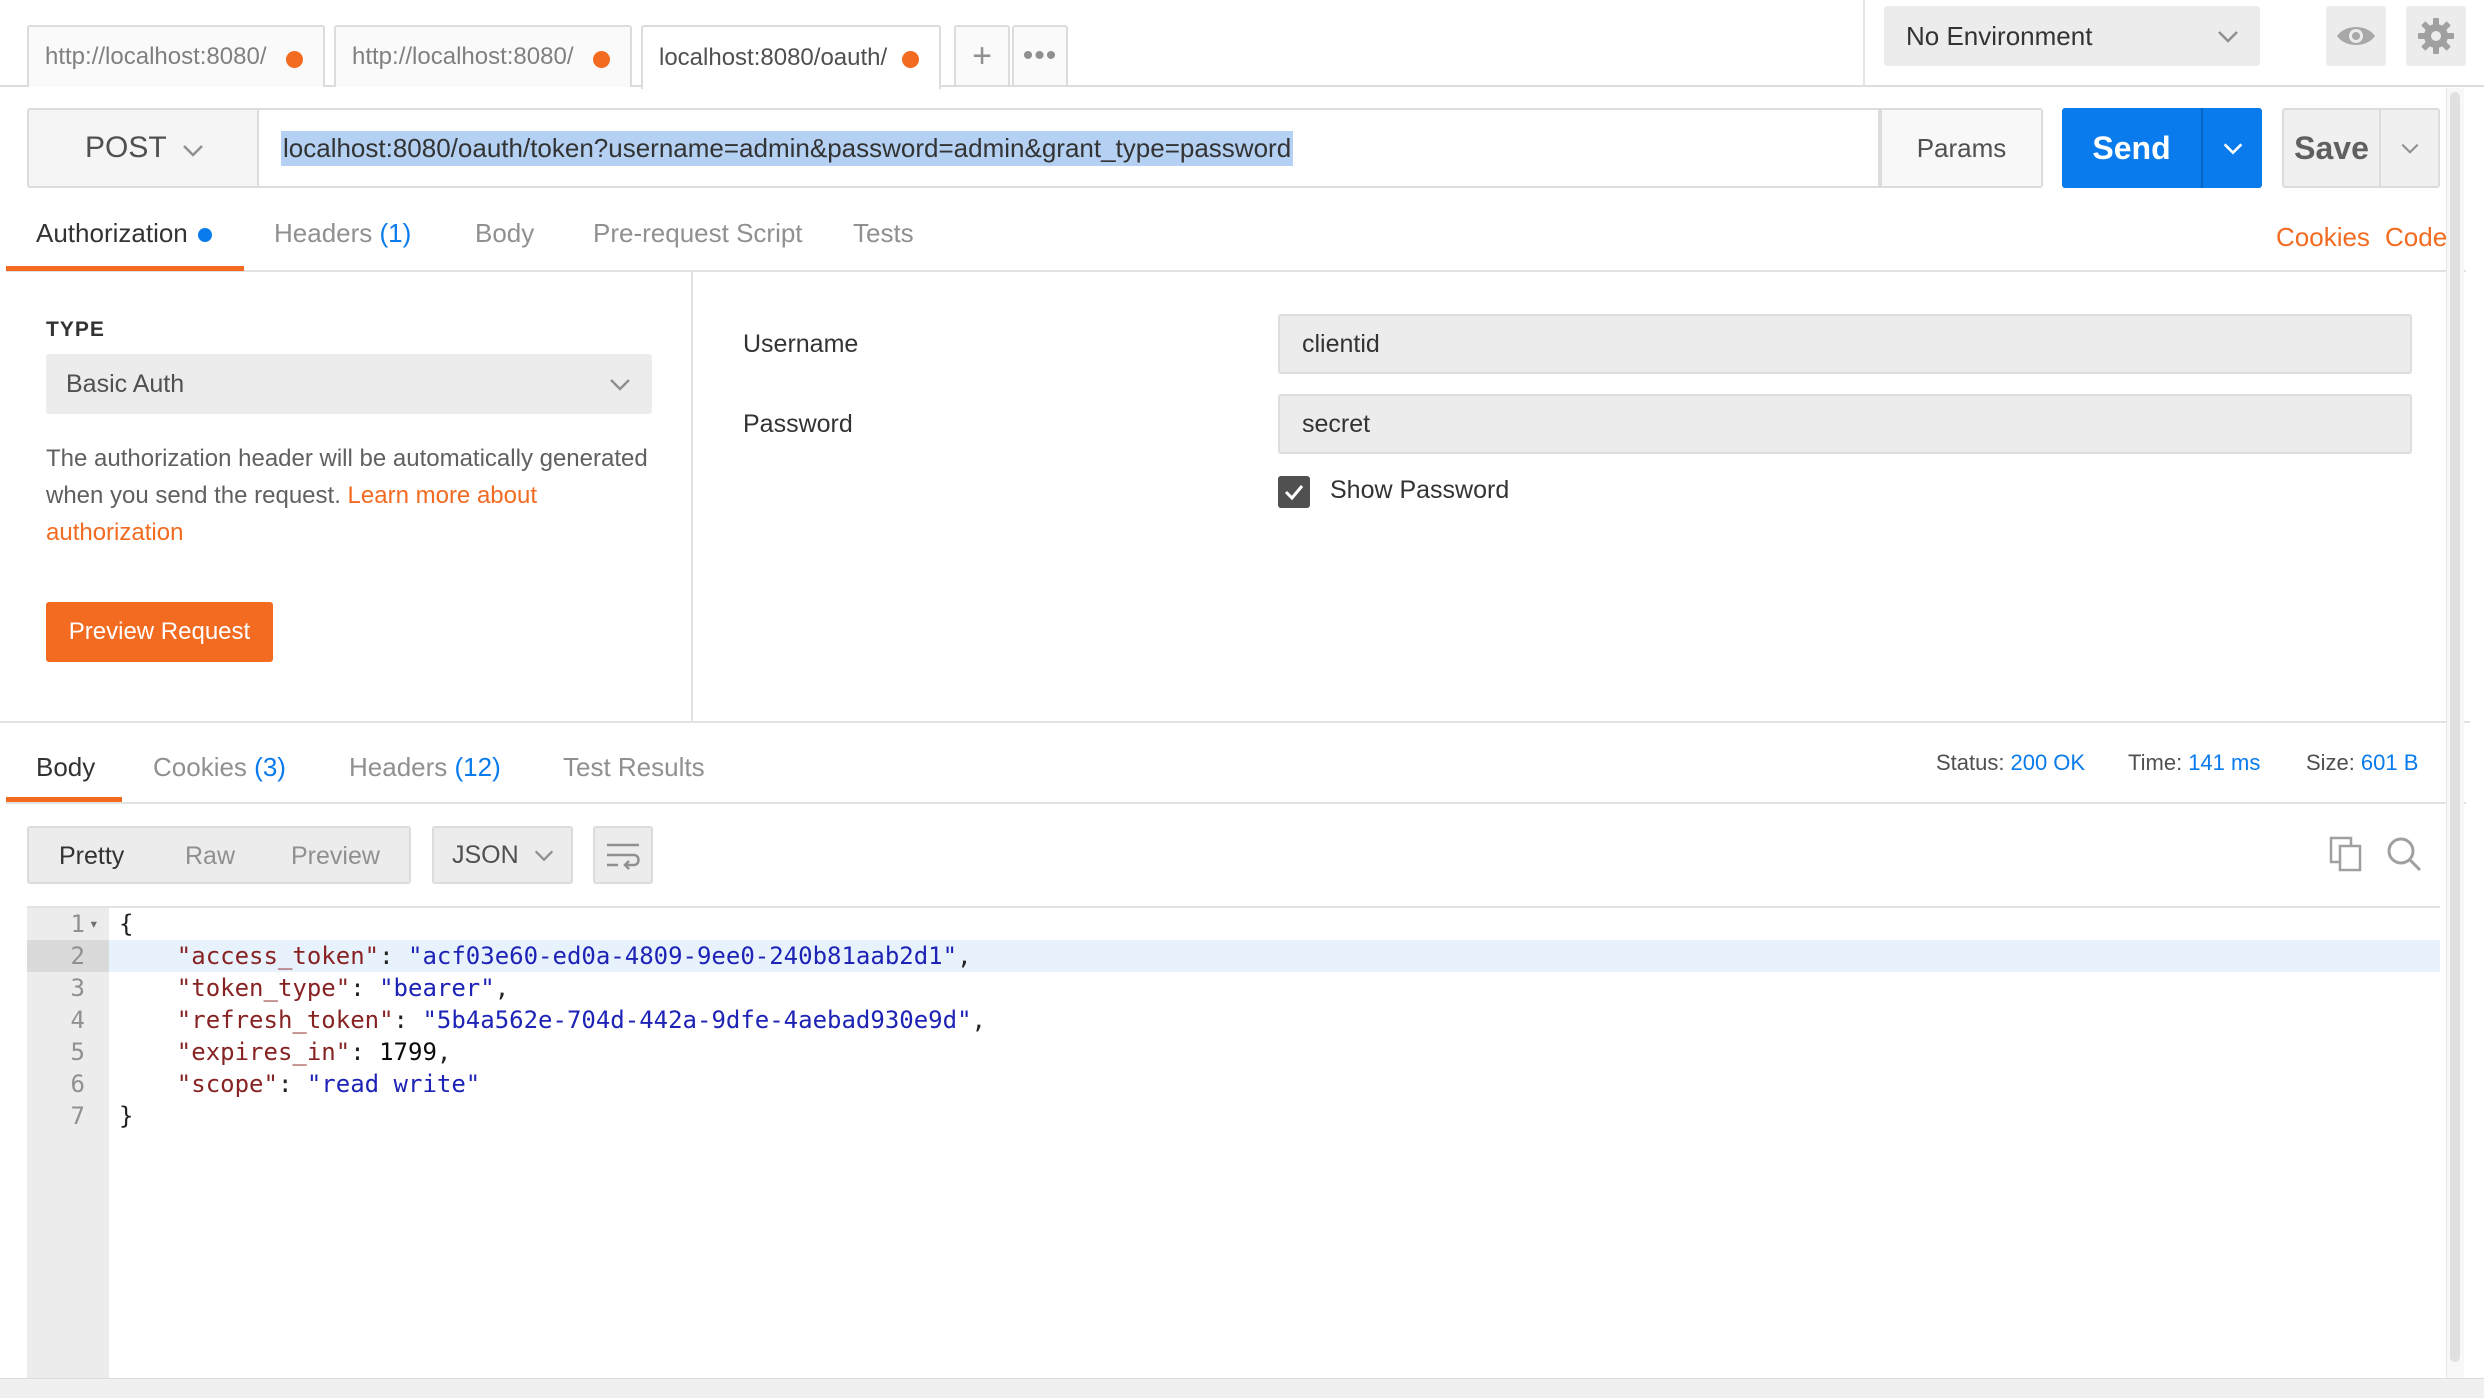 The image size is (2484, 1398). I want to click on code-link: Code, so click(2416, 237).